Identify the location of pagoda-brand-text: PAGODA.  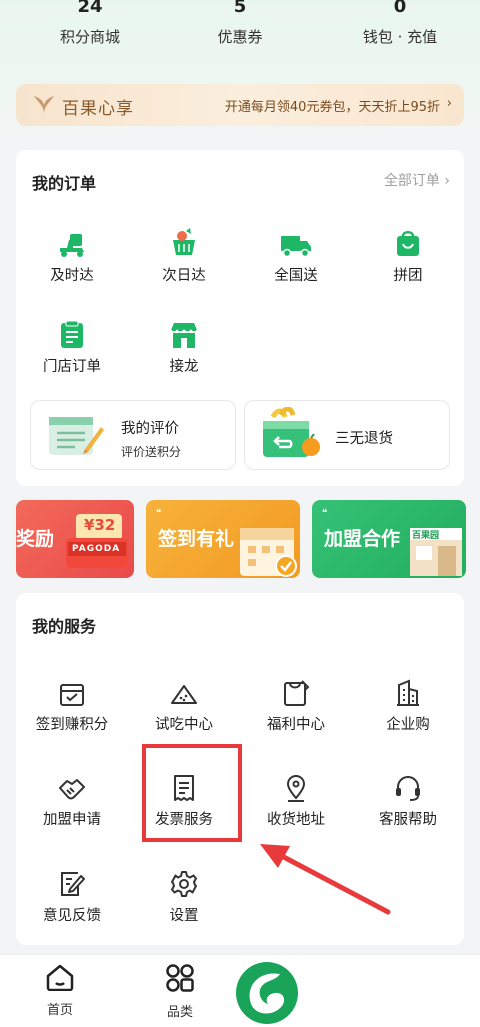
(96, 549).